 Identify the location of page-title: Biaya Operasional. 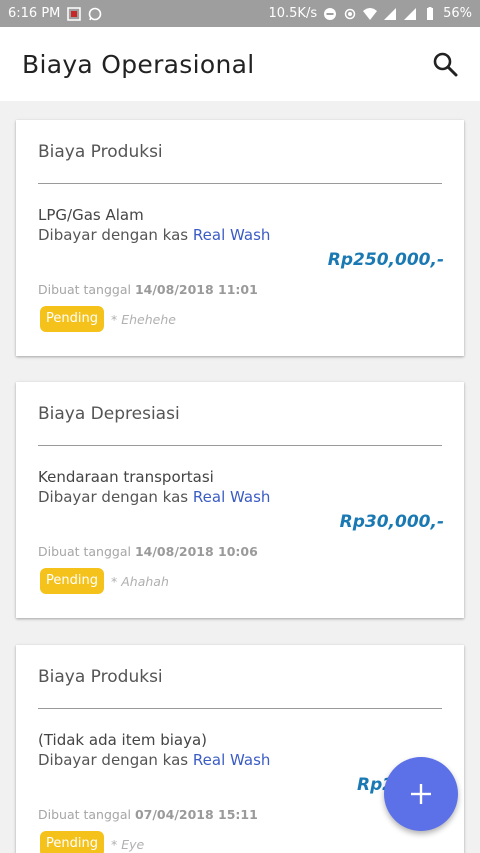
(138, 64).